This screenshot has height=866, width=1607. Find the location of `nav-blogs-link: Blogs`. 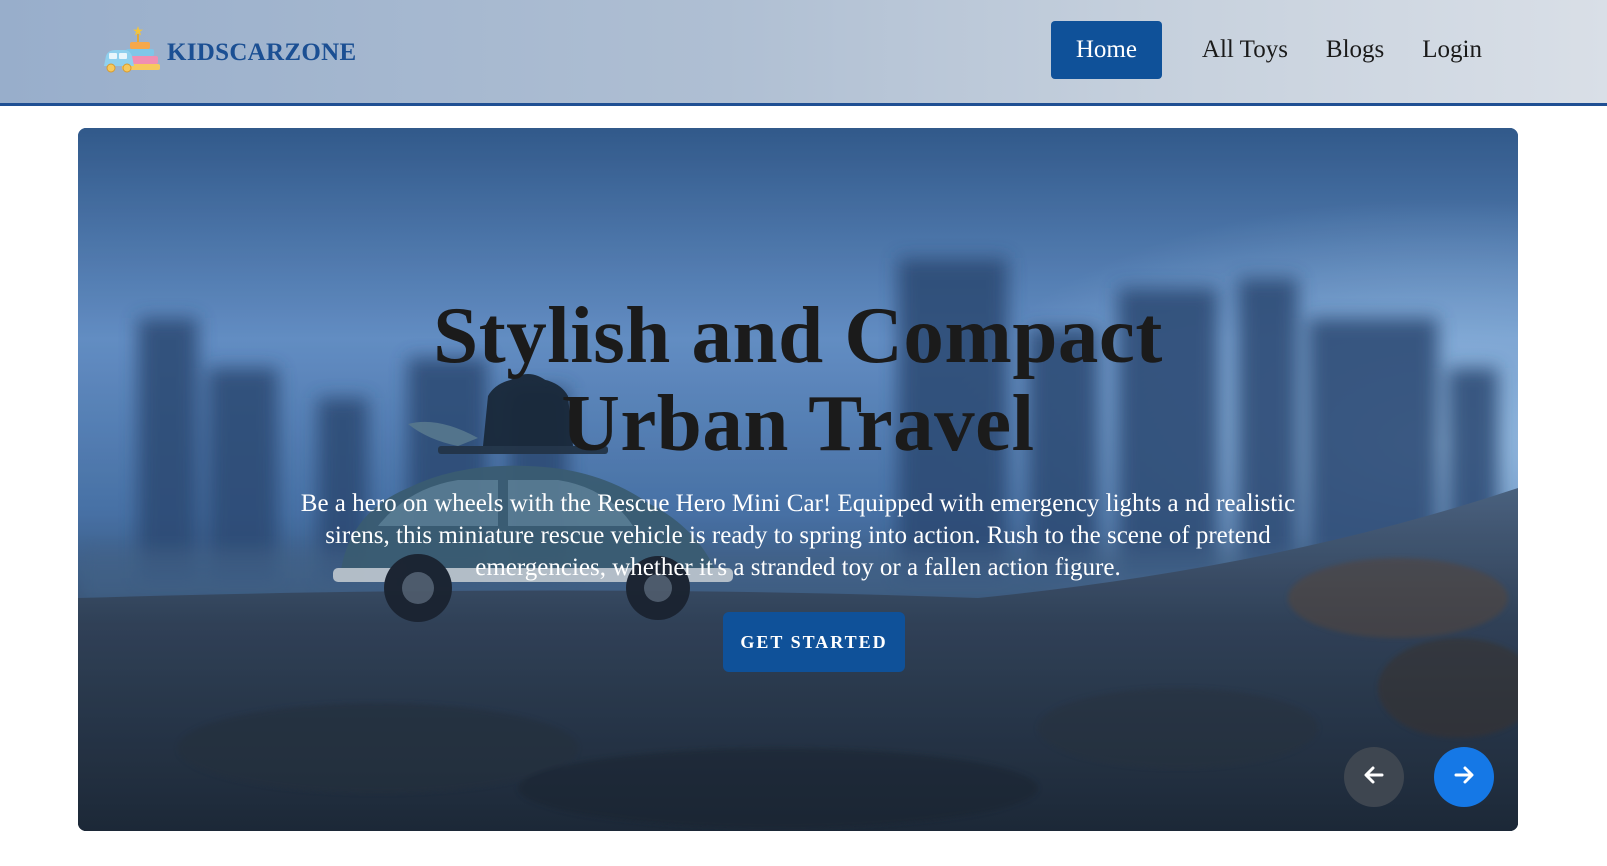

nav-blogs-link: Blogs is located at coordinates (1355, 50).